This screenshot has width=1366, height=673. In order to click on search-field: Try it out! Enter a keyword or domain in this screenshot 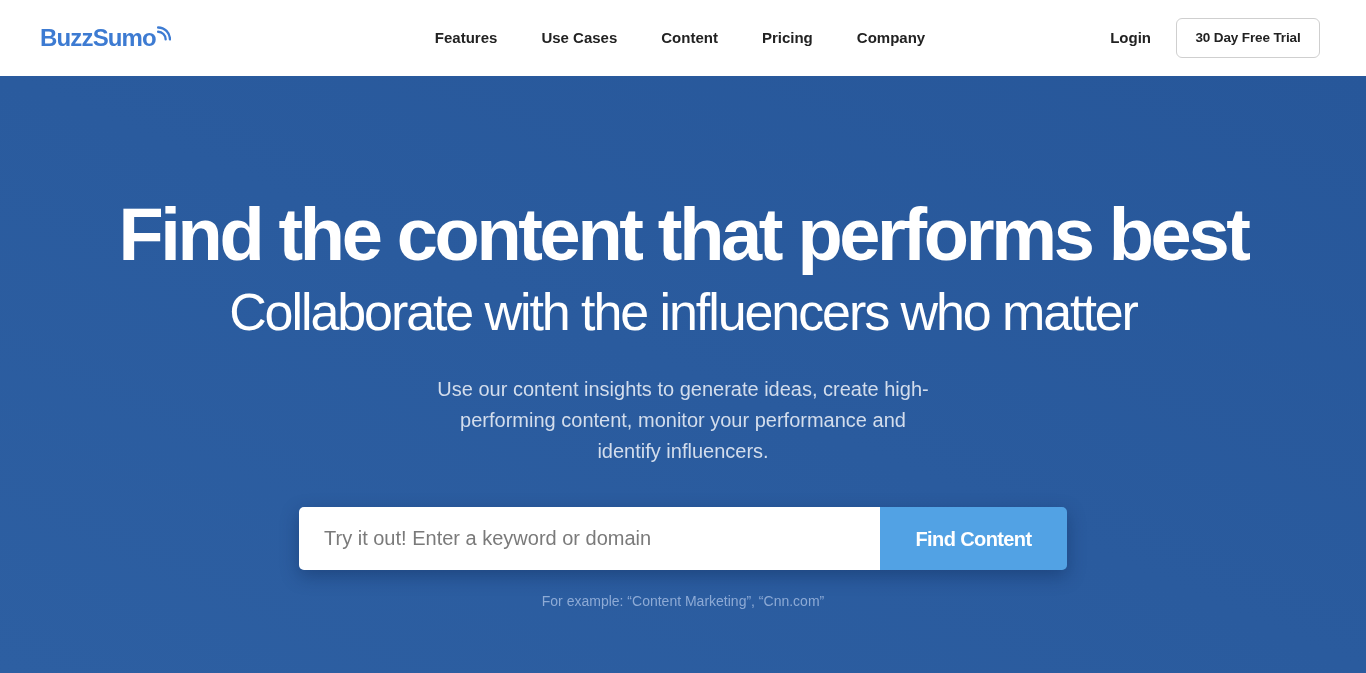, I will do `click(589, 538)`.